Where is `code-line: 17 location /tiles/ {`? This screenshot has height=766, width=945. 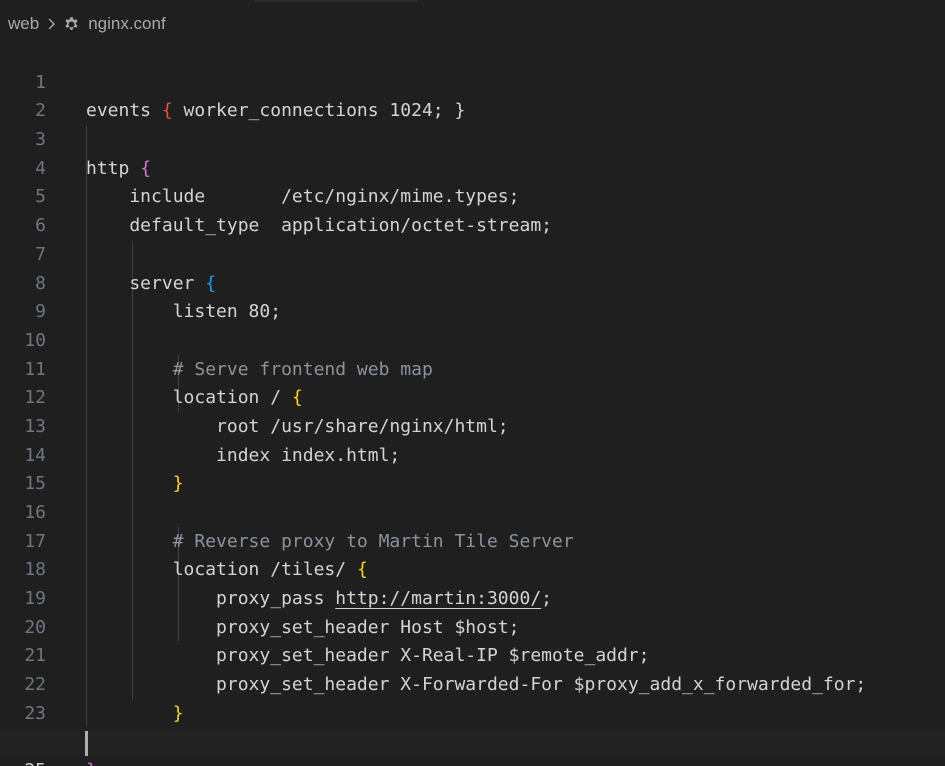 code-line: 17 location /tiles/ { is located at coordinates (472, 540).